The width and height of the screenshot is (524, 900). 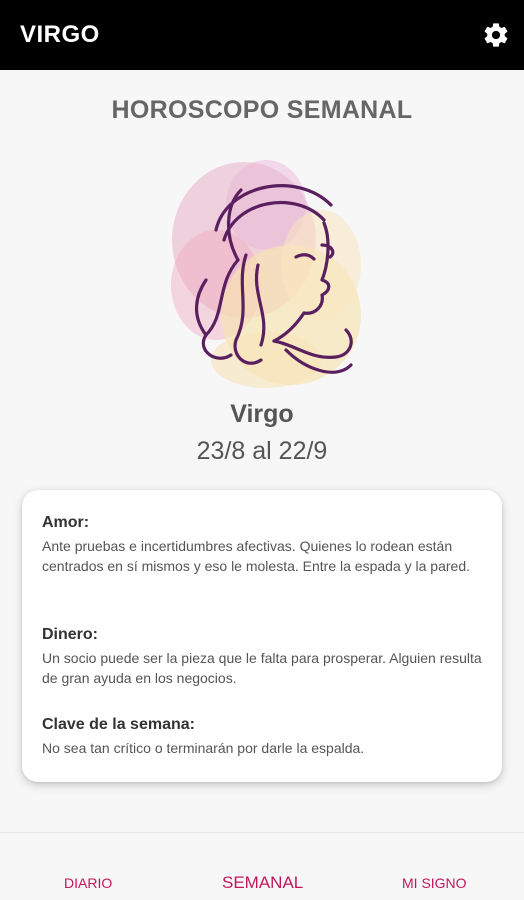 What do you see at coordinates (88, 883) in the screenshot?
I see `tab-diario: DIARIO` at bounding box center [88, 883].